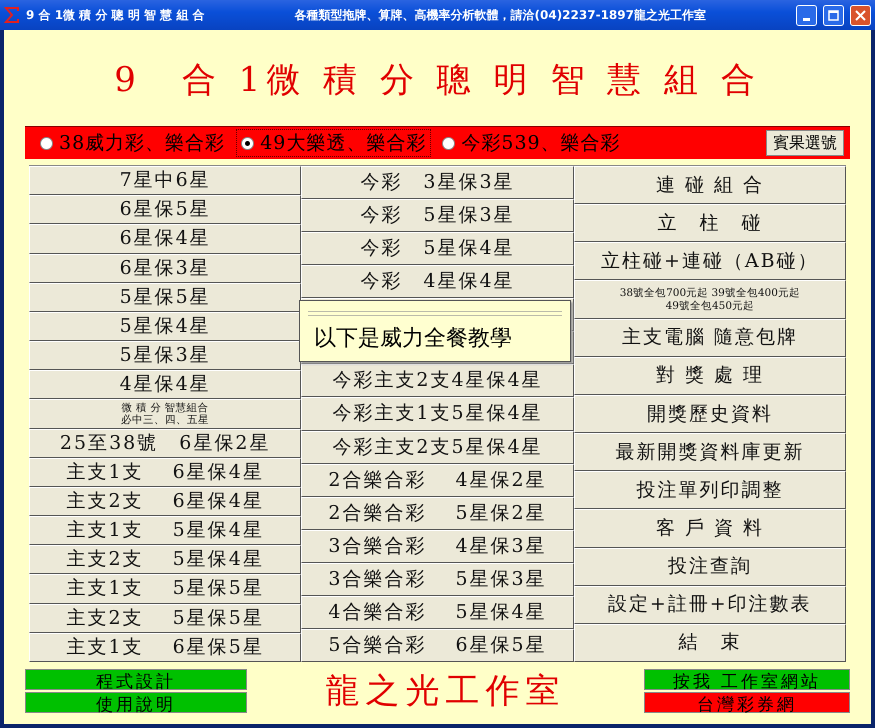  Describe the element at coordinates (165, 472) in the screenshot. I see `menu-button: 主支1支 6星保4星` at that location.